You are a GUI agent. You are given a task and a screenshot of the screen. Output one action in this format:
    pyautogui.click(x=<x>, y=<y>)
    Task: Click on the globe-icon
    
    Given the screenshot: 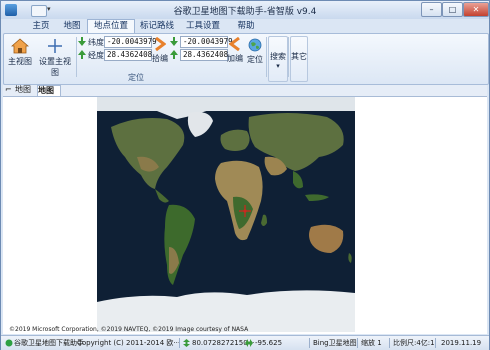 What is the action you would take?
    pyautogui.click(x=255, y=45)
    